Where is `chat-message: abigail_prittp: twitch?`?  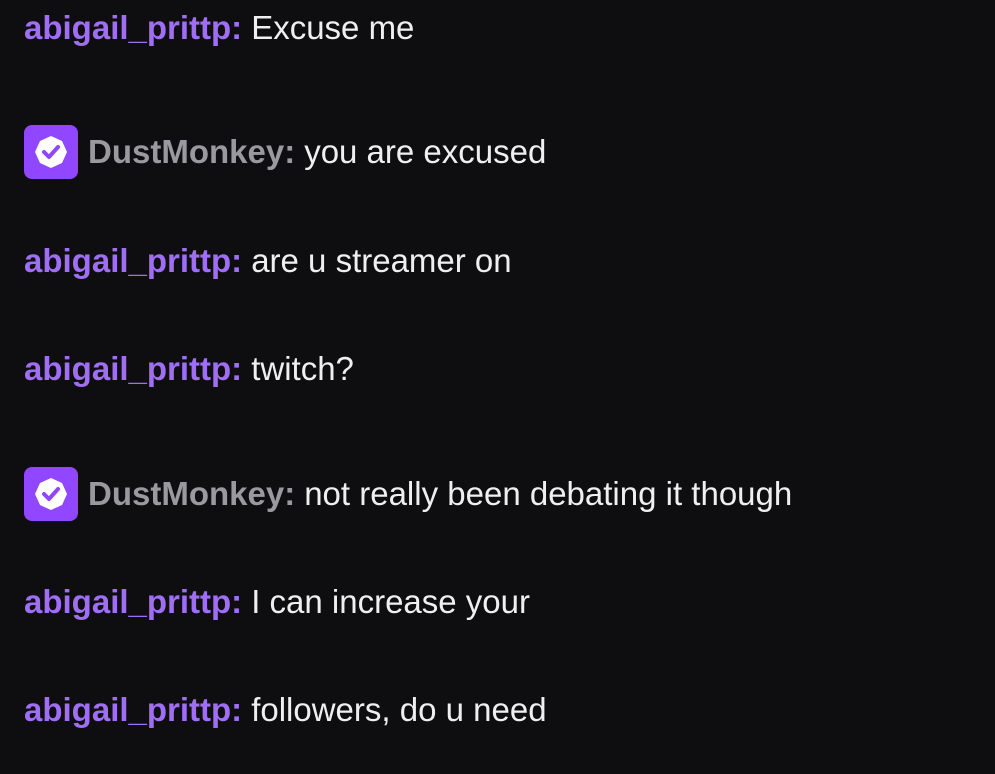
chat-message: abigail_prittp: twitch? is located at coordinates (189, 369).